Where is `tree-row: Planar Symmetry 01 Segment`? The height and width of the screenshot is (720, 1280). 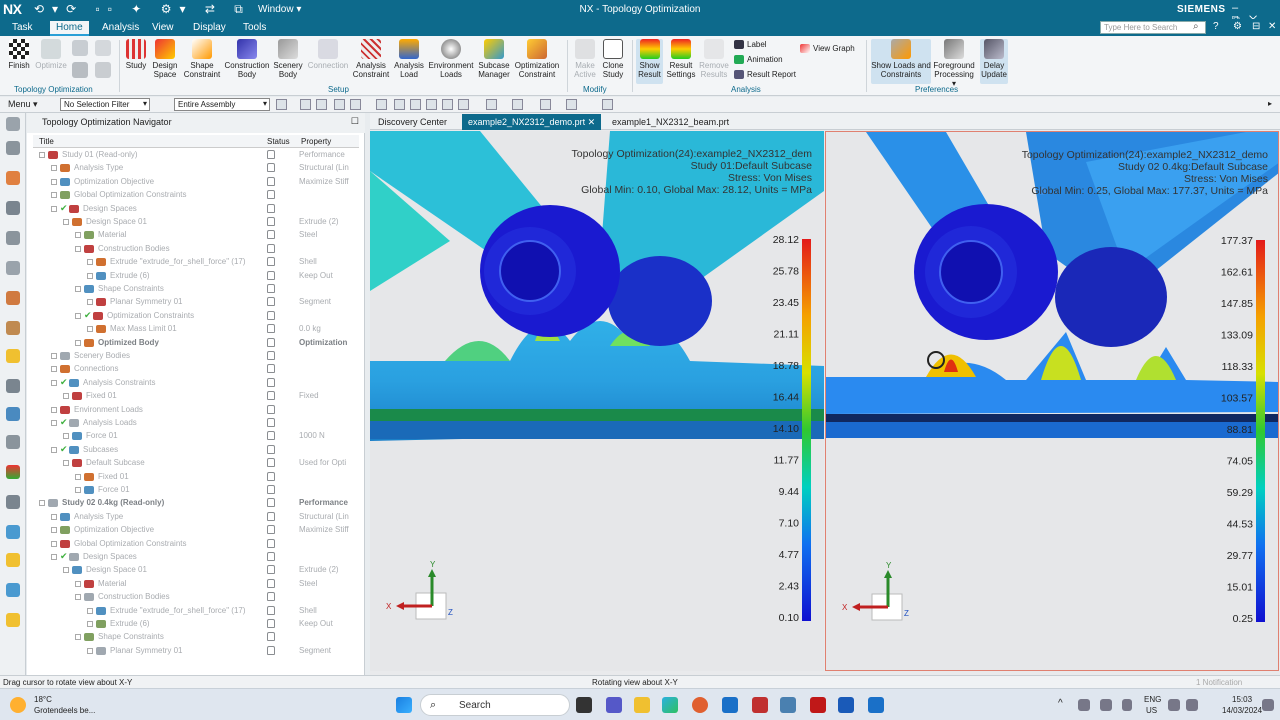 tree-row: Planar Symmetry 01 Segment is located at coordinates (196, 302).